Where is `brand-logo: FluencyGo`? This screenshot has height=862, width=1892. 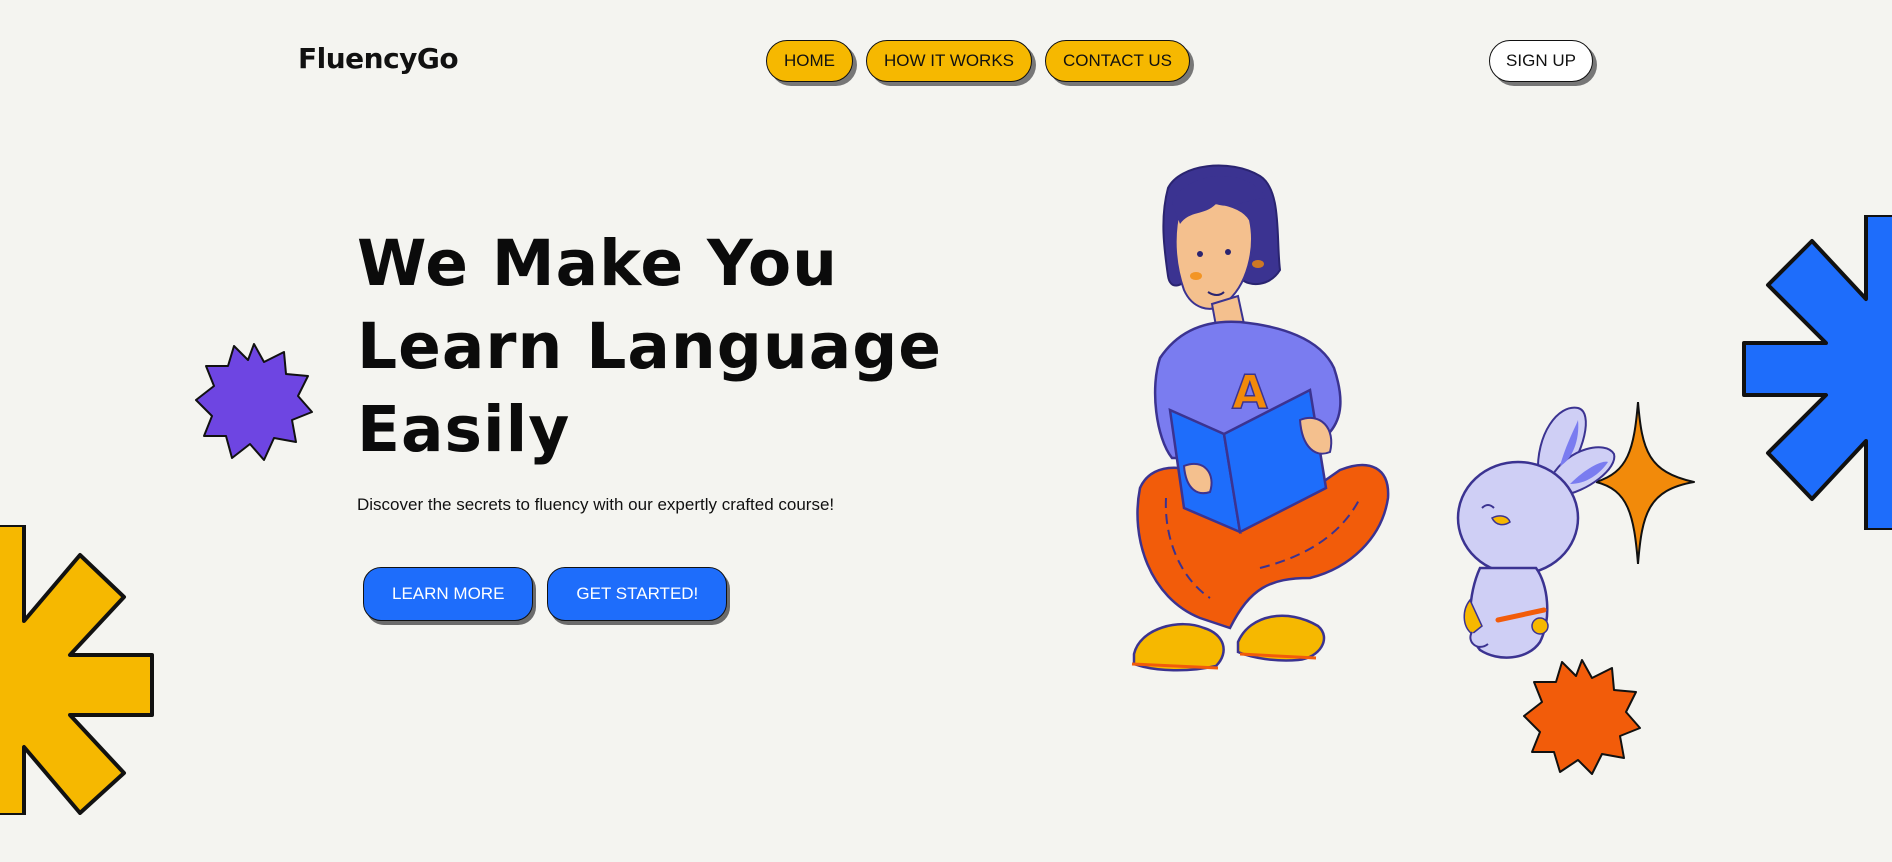 brand-logo: FluencyGo is located at coordinates (378, 58).